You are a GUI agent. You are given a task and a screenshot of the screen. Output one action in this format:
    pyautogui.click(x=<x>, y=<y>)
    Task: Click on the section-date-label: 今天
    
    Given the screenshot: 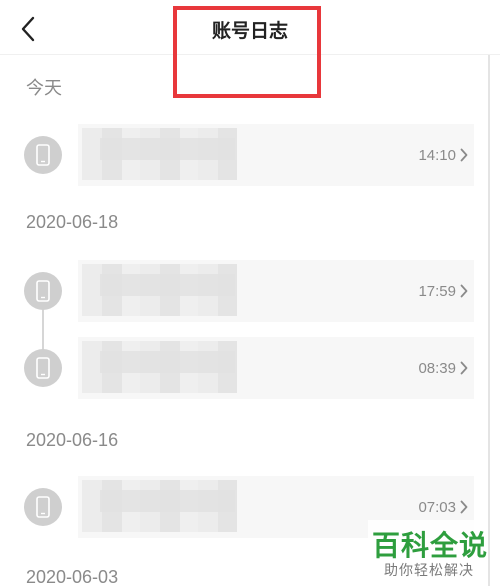 What is the action you would take?
    pyautogui.click(x=44, y=88)
    